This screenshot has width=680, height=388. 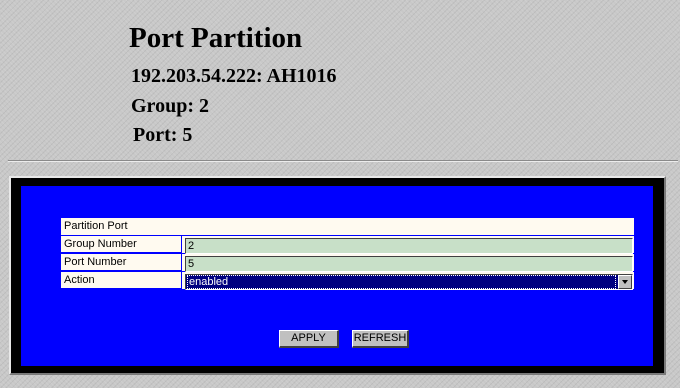 What do you see at coordinates (234, 76) in the screenshot?
I see `device-info: 192.203.54.222: AH1016` at bounding box center [234, 76].